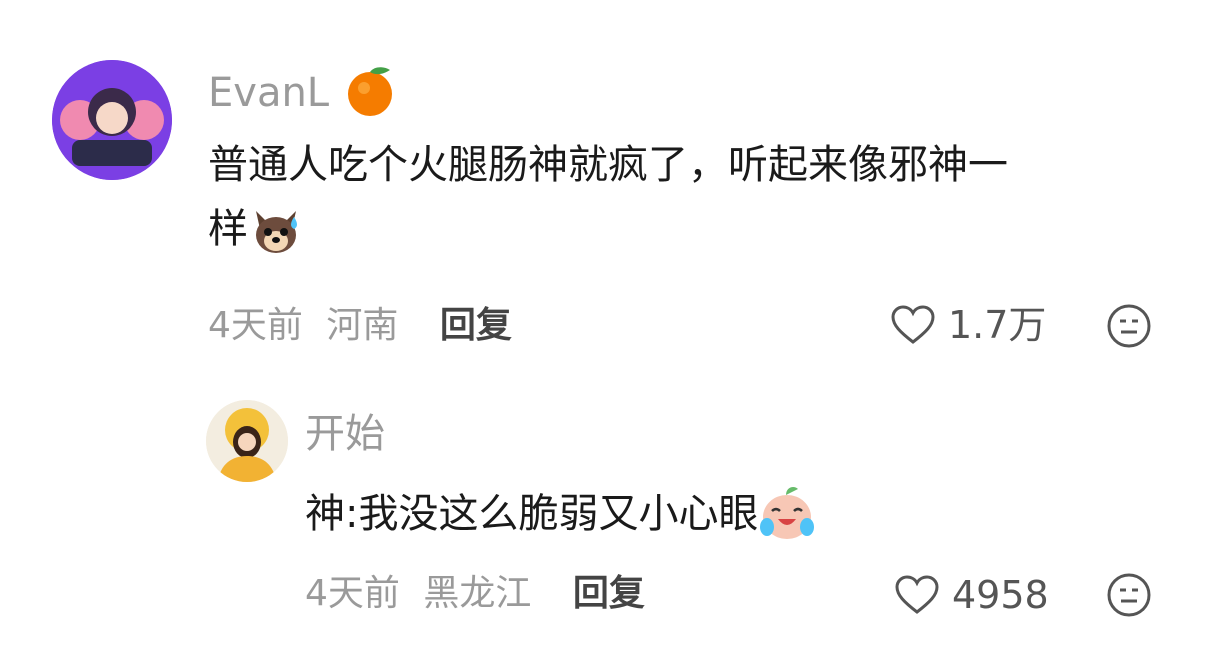 This screenshot has width=1224, height=658. What do you see at coordinates (608, 165) in the screenshot?
I see `comment-text-line: 普通人吃个火腿肠神就疯了，听起来像邪神一` at bounding box center [608, 165].